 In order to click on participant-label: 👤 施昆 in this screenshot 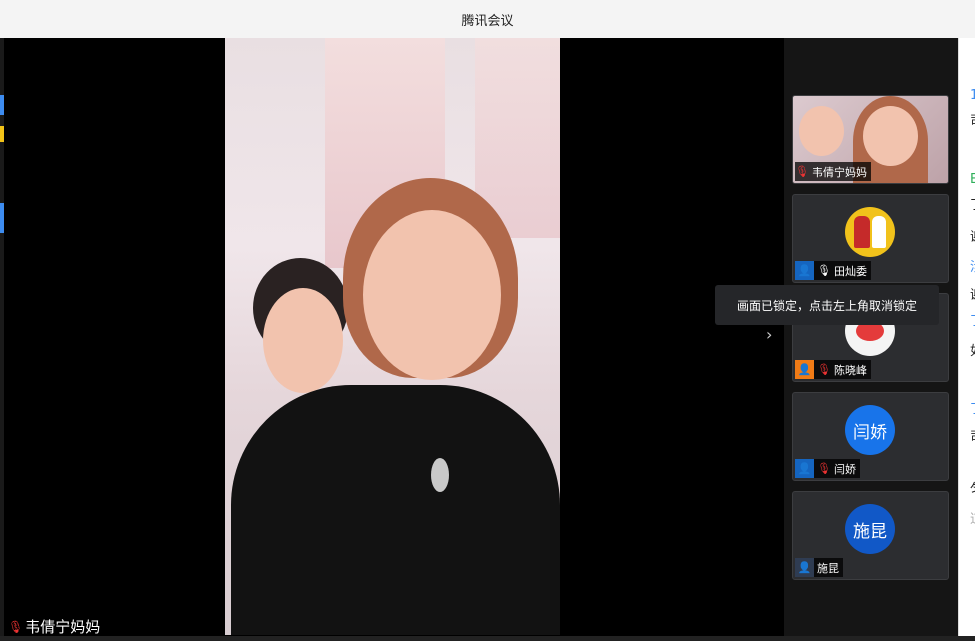, I will do `click(819, 567)`.